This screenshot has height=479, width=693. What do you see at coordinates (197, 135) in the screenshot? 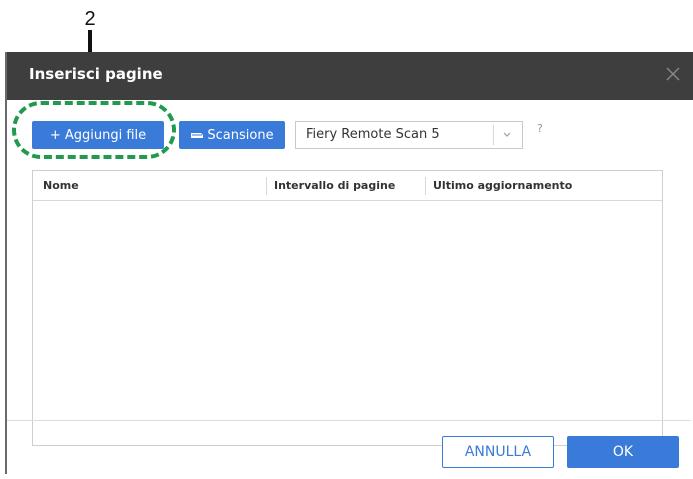
I see `scanner-icon` at bounding box center [197, 135].